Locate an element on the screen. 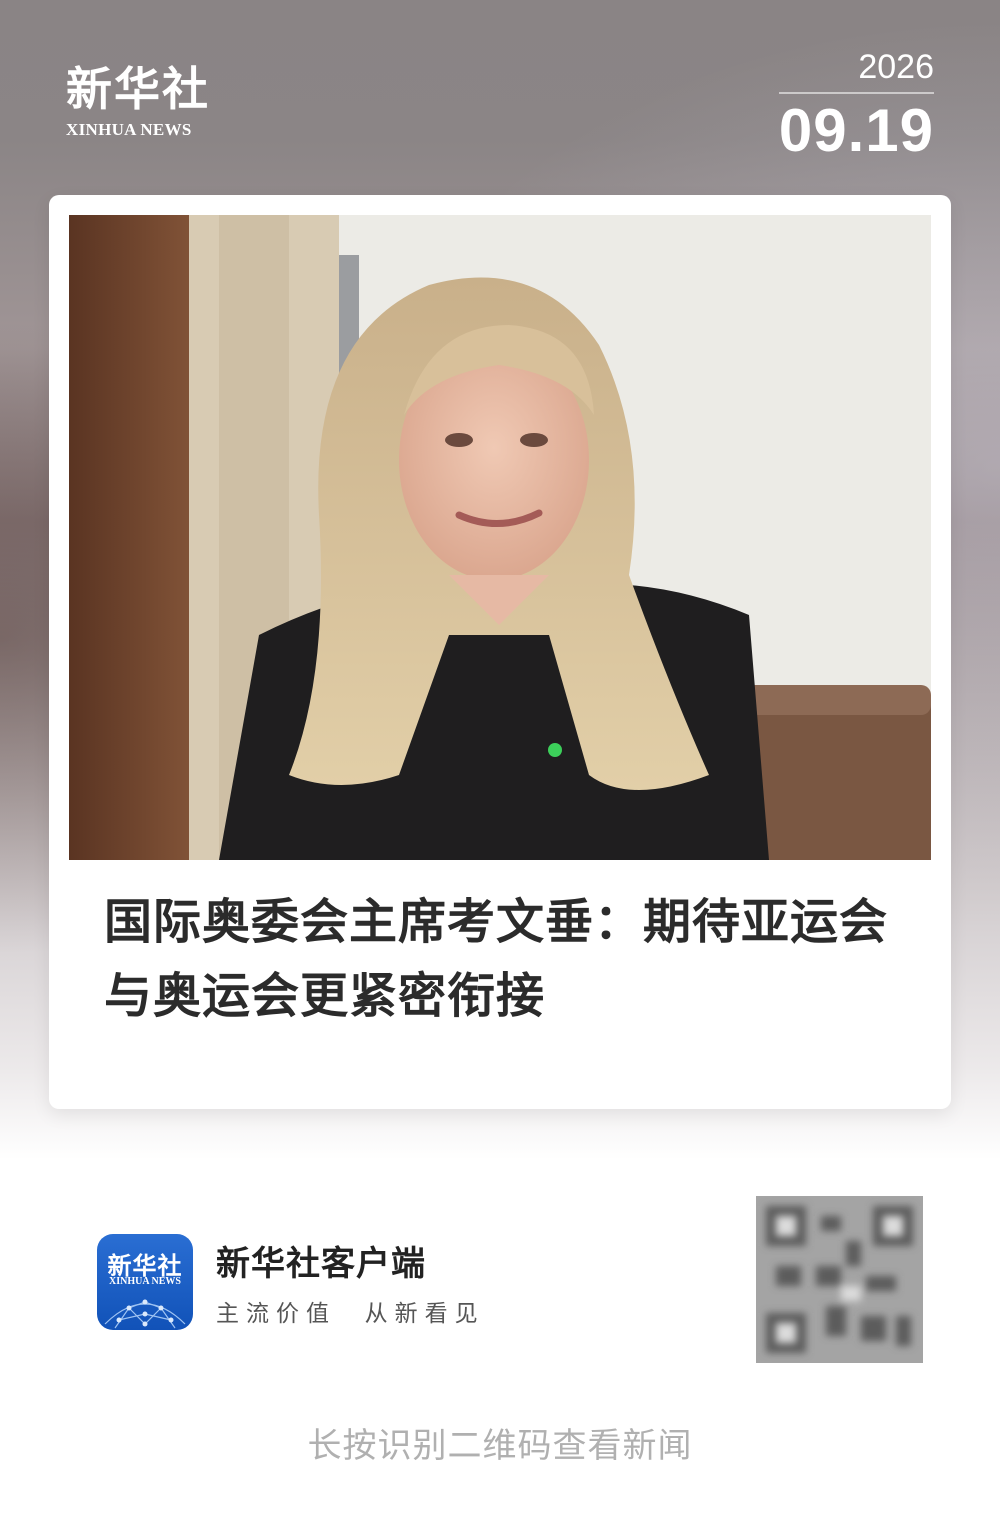 Image resolution: width=1000 pixels, height=1520 pixels. qr-code is located at coordinates (839, 1279).